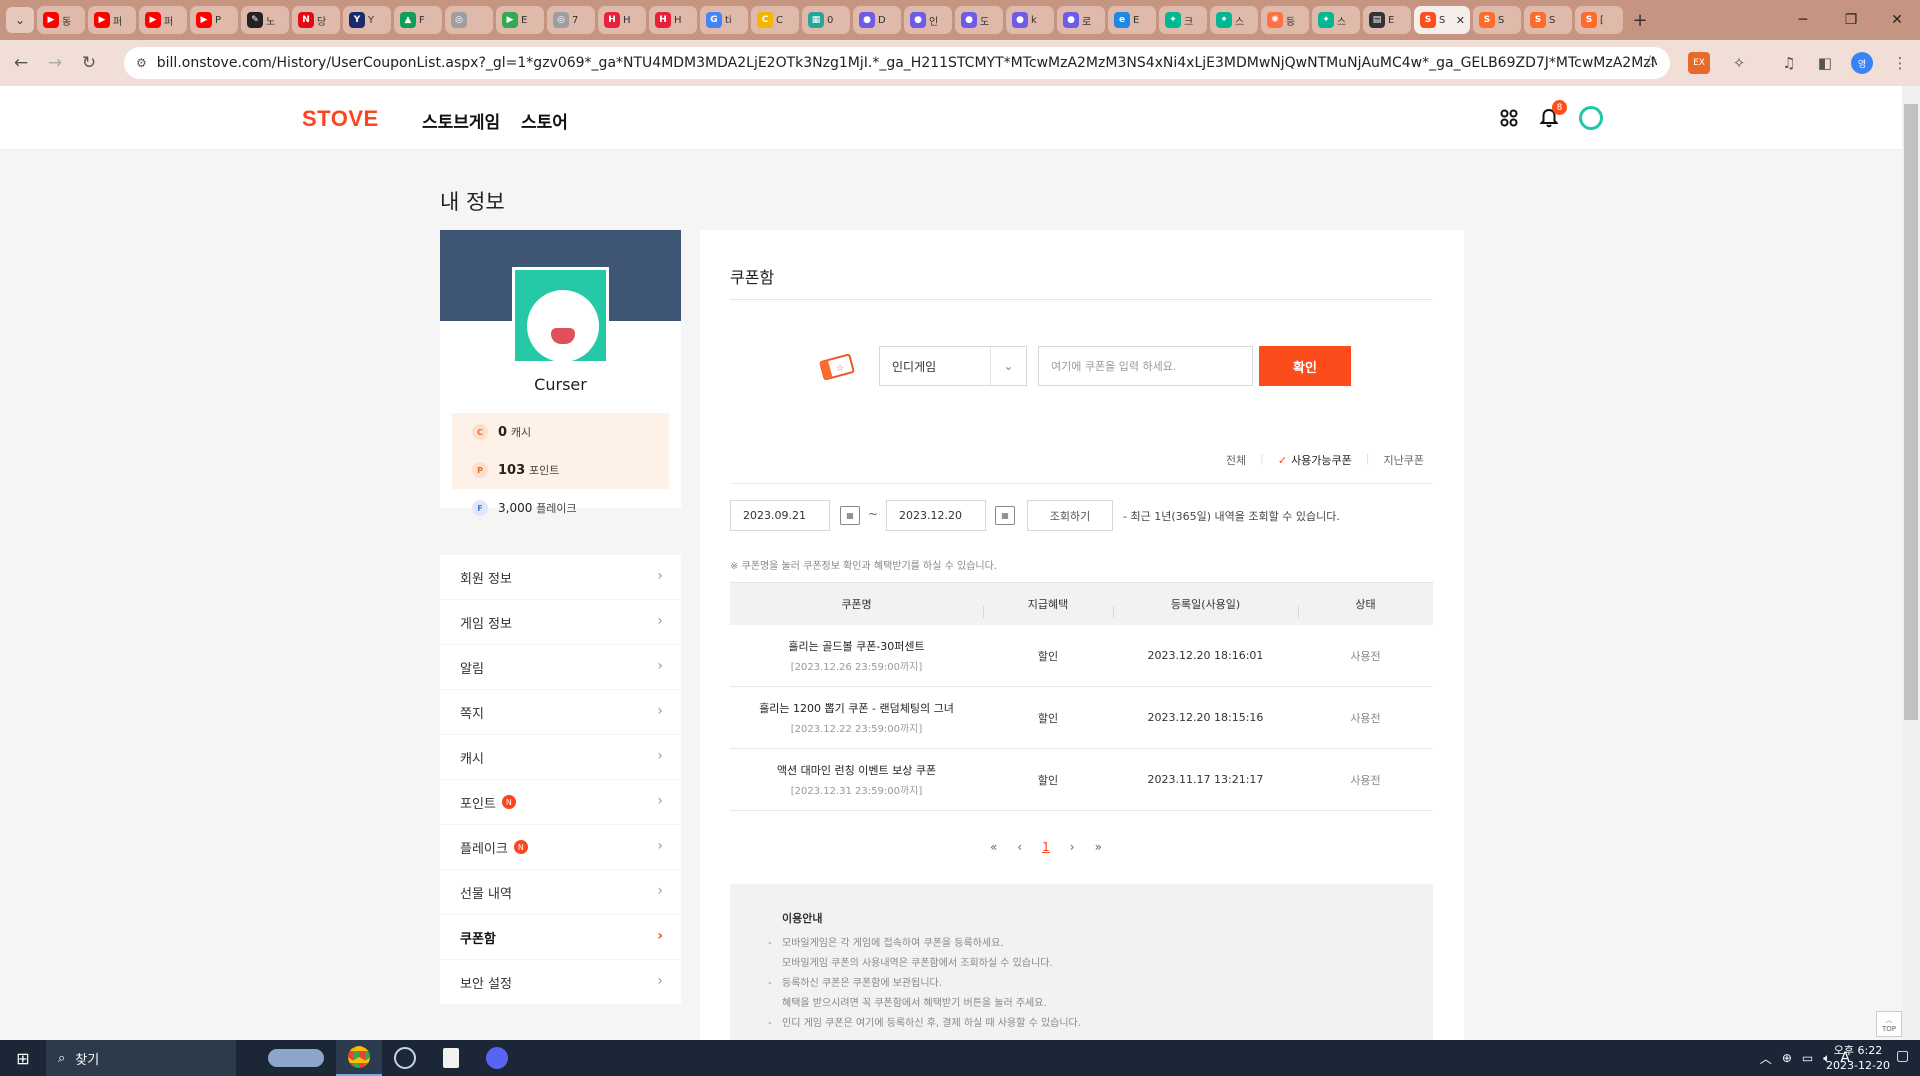 Image resolution: width=1920 pixels, height=1076 pixels. What do you see at coordinates (1699, 63) in the screenshot?
I see `extension-icon: EX` at bounding box center [1699, 63].